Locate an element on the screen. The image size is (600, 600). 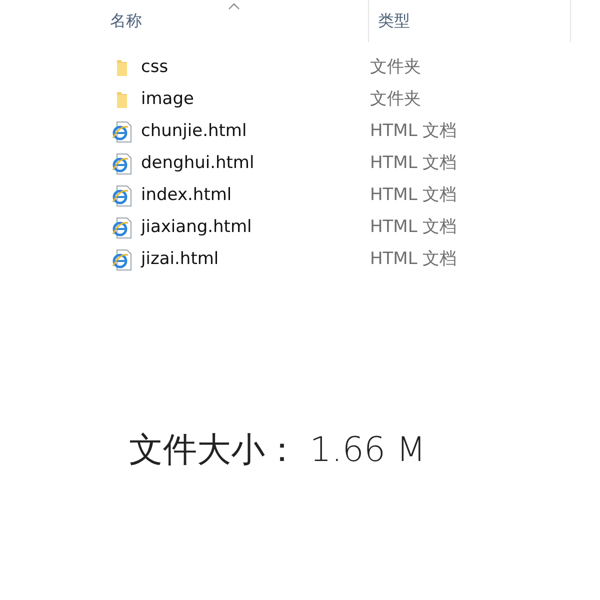
file-name: css is located at coordinates (154, 67).